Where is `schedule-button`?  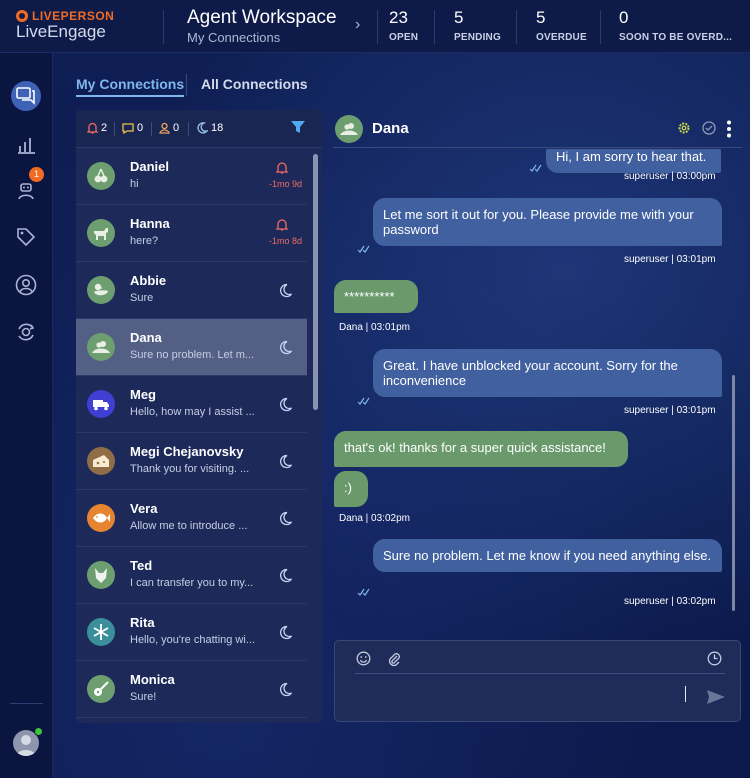
schedule-button is located at coordinates (714, 661).